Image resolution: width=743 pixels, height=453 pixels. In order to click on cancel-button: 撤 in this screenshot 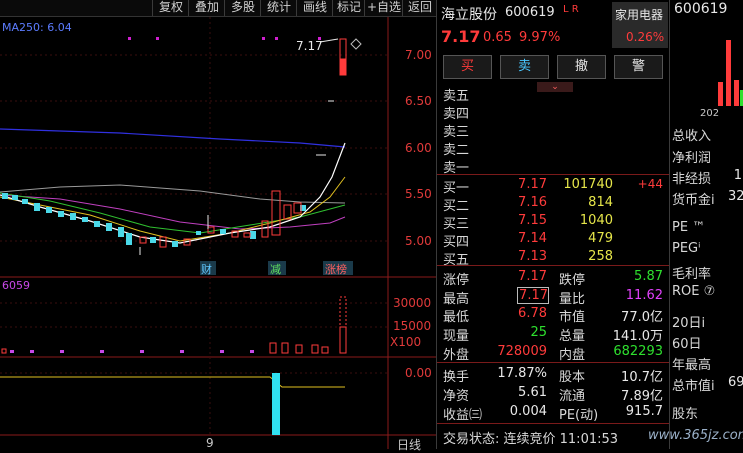, I will do `click(581, 67)`.